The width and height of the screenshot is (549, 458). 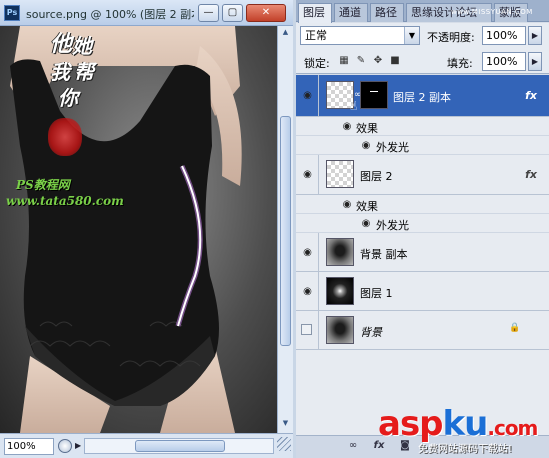 What do you see at coordinates (61, 44) in the screenshot?
I see `watermark-char-1: 他` at bounding box center [61, 44].